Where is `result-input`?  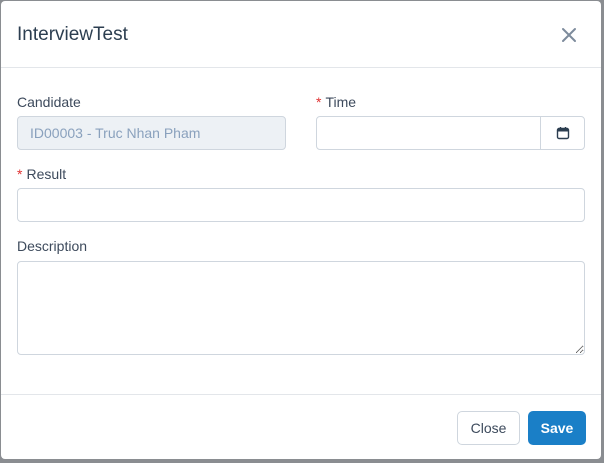
result-input is located at coordinates (301, 205).